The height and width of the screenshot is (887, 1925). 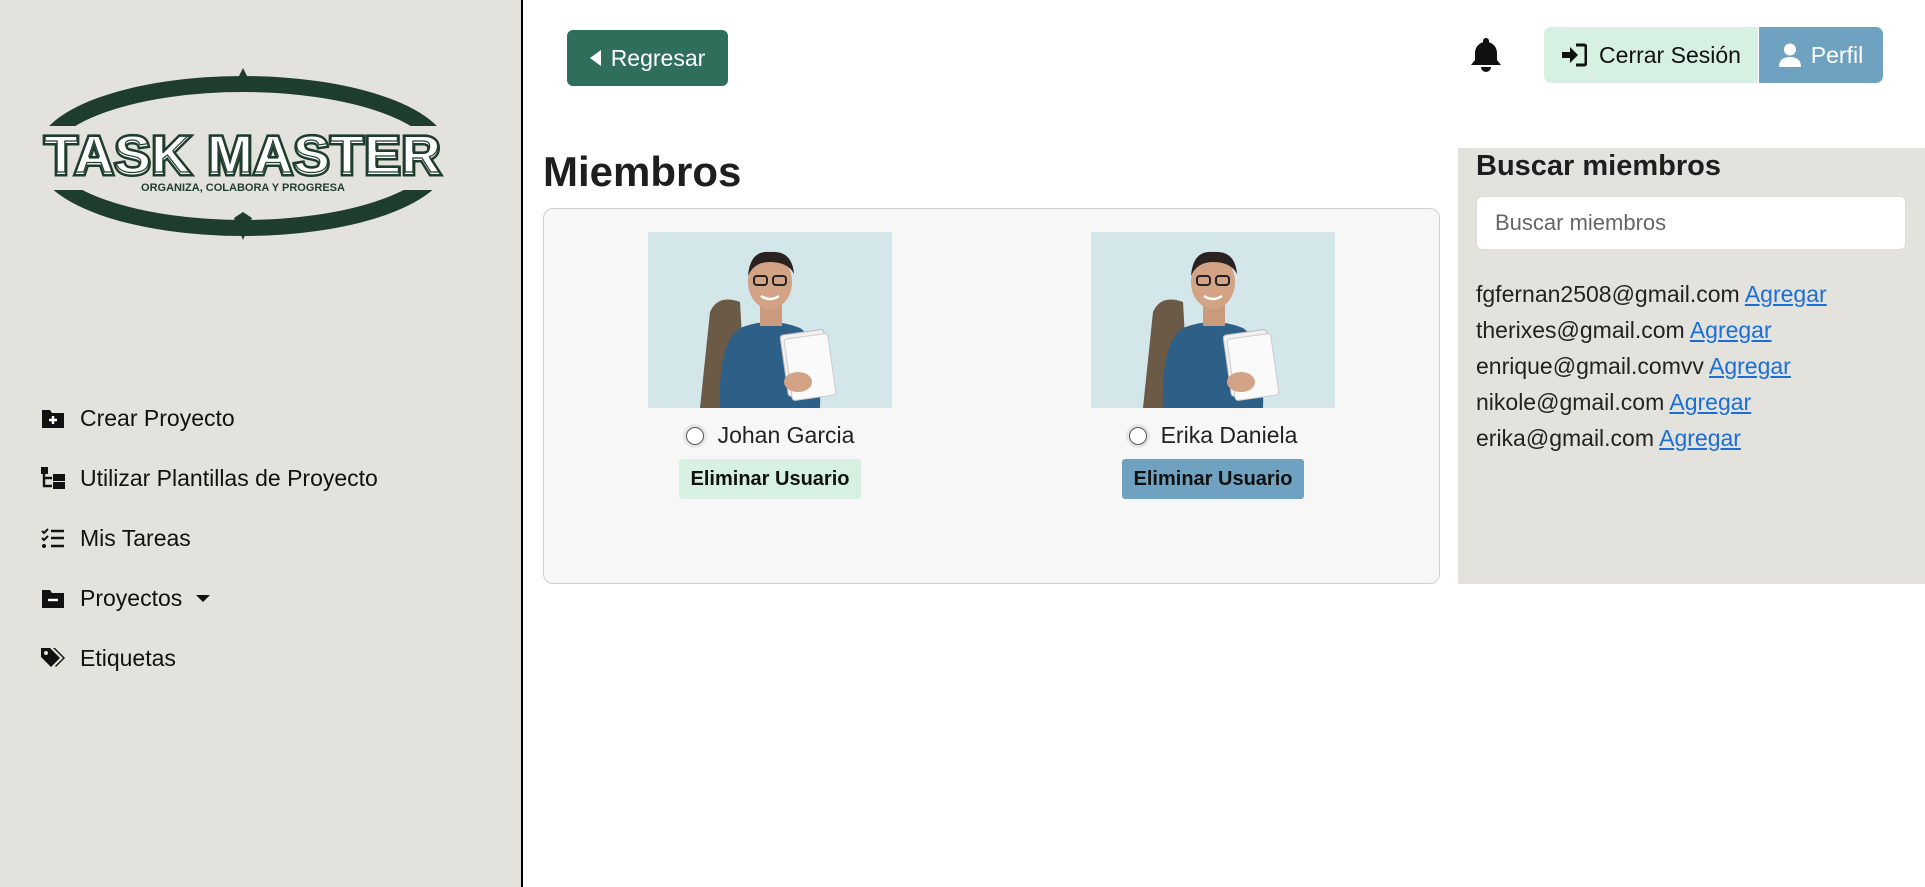 I want to click on back-button: Regresar, so click(x=647, y=58).